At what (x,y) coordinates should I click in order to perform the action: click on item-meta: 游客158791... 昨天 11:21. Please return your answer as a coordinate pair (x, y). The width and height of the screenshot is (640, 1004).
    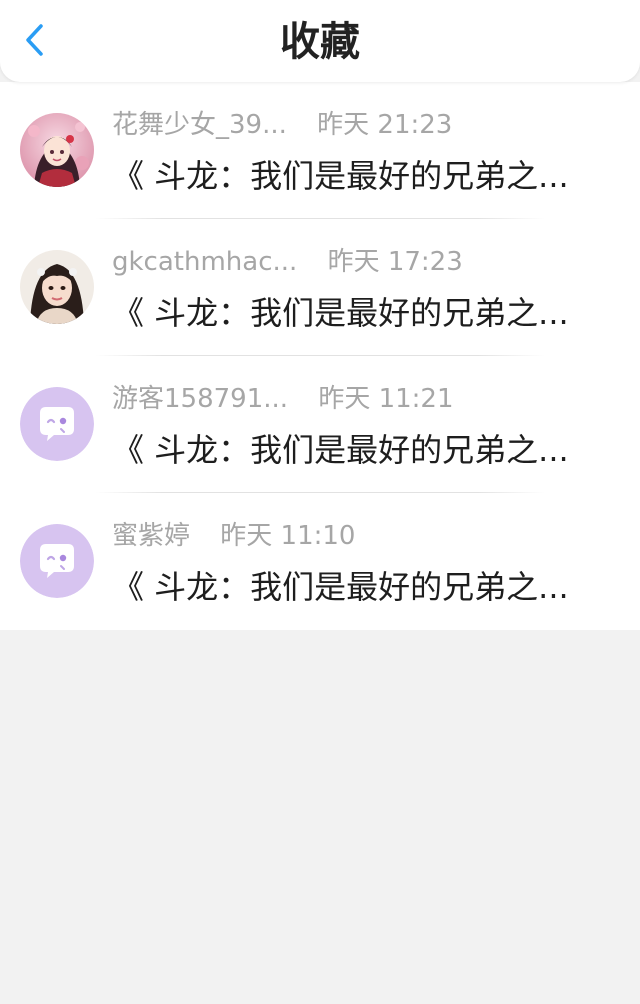
    Looking at the image, I should click on (283, 399).